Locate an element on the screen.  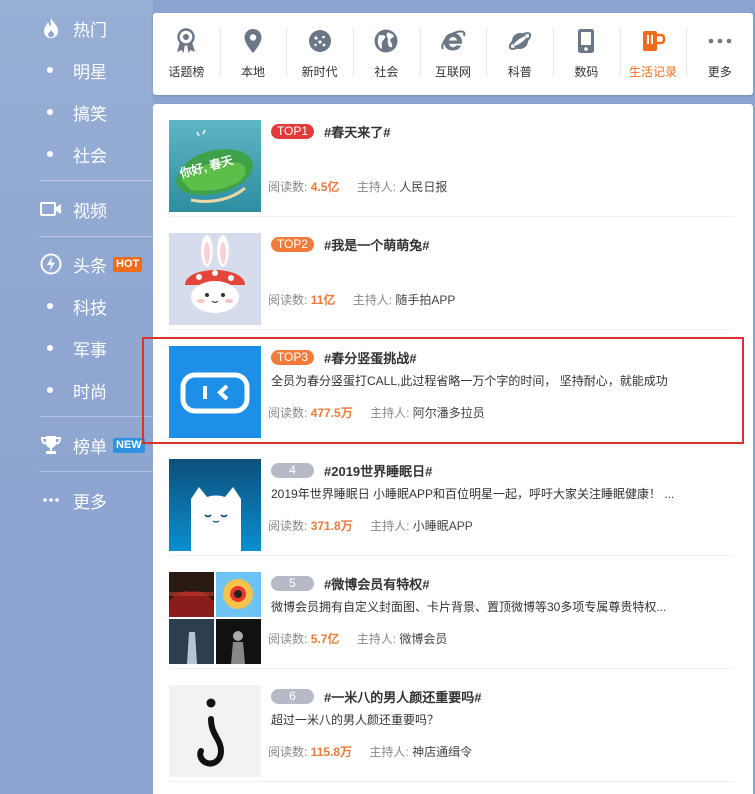
sidebar-item-label: 科技 is located at coordinates (90, 308).